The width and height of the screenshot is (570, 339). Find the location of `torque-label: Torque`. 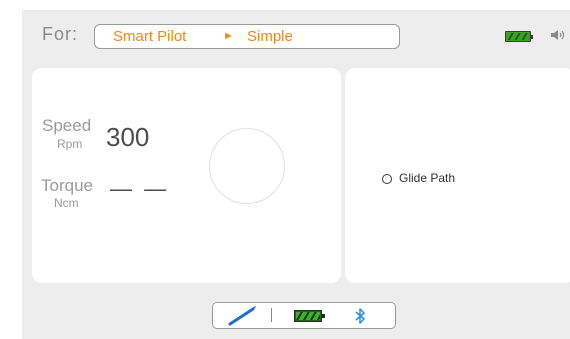

torque-label: Torque is located at coordinates (67, 185).